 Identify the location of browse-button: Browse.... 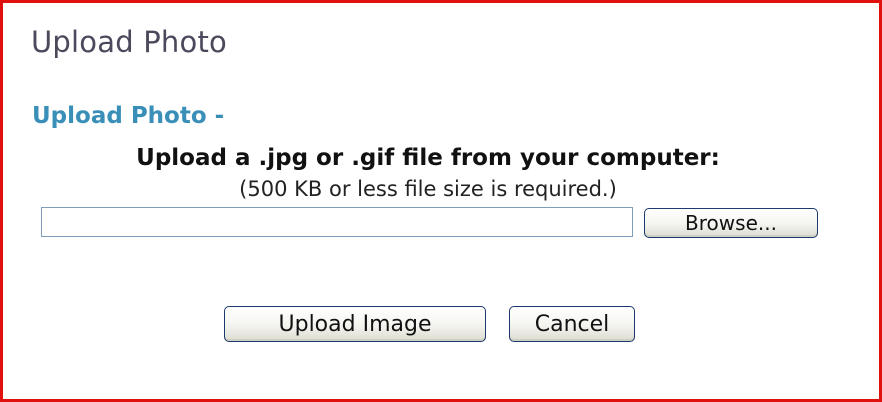
(731, 223).